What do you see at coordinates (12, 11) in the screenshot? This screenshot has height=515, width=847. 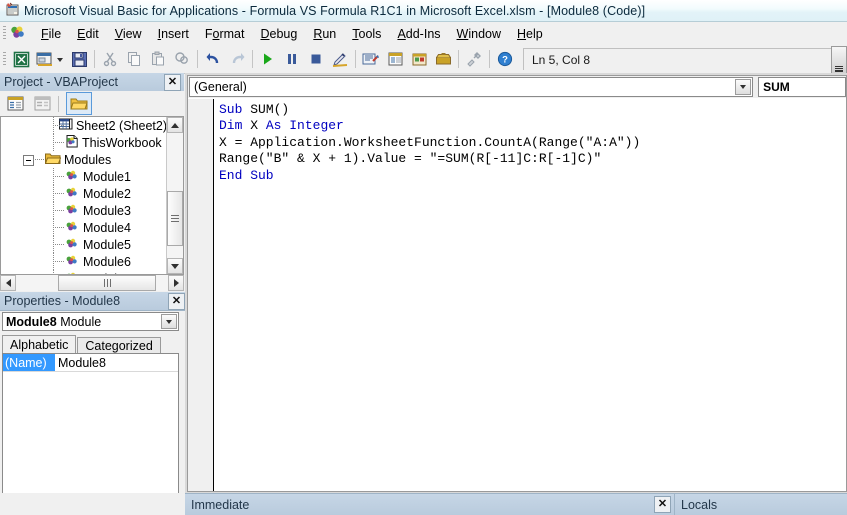 I see `vba-app-icon` at bounding box center [12, 11].